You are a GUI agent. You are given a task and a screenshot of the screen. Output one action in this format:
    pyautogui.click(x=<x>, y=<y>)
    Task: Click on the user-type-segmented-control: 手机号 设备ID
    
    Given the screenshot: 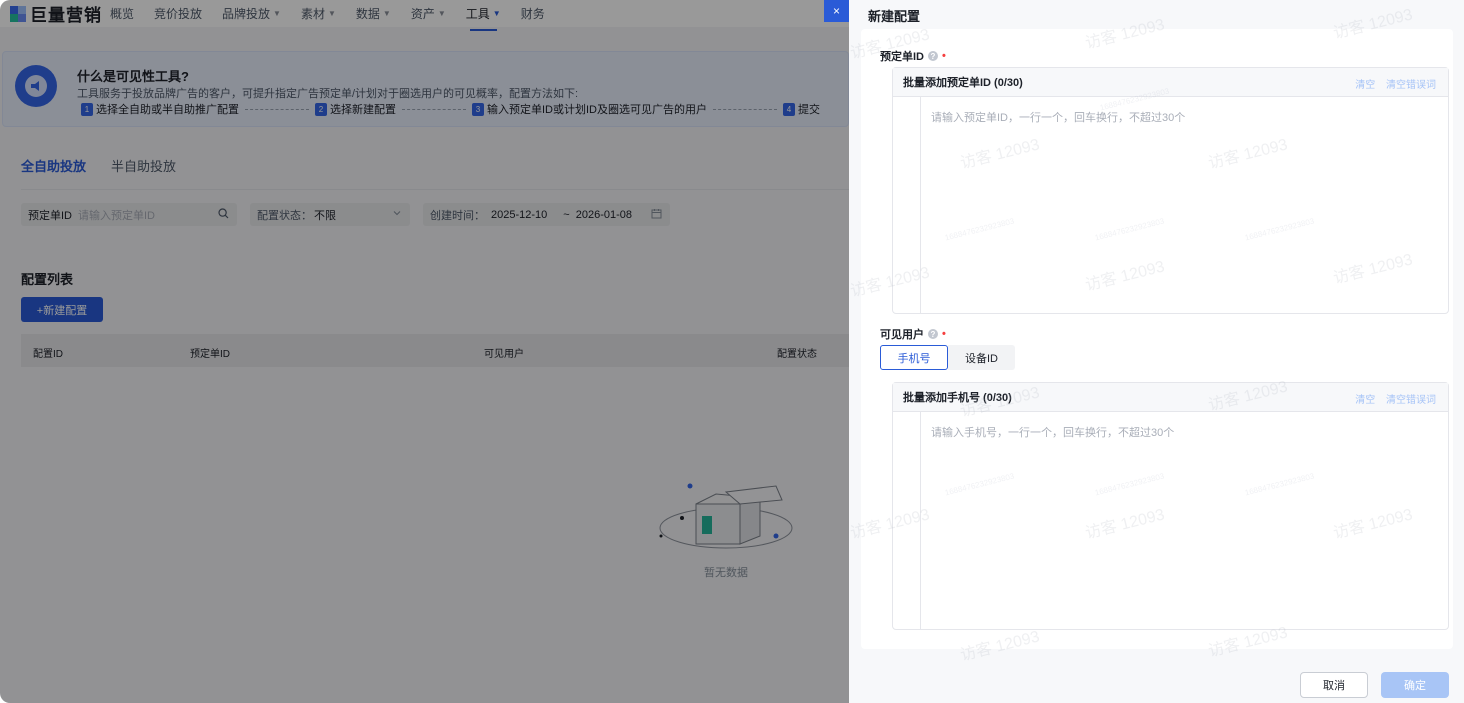 What is the action you would take?
    pyautogui.click(x=947, y=357)
    